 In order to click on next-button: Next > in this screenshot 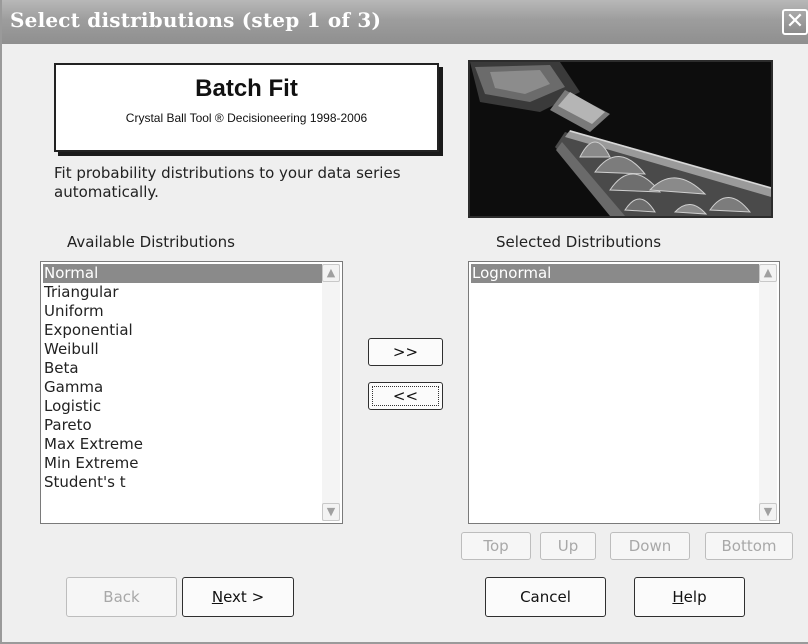, I will do `click(238, 597)`.